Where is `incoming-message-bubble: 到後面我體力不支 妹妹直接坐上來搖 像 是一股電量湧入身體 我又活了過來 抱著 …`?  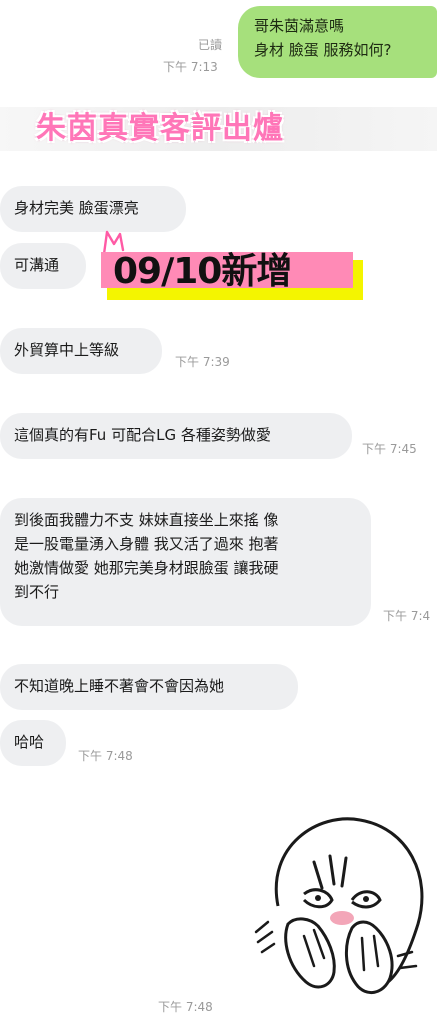 incoming-message-bubble: 到後面我體力不支 妹妹直接坐上來搖 像 是一股電量湧入身體 我又活了過來 抱著 … is located at coordinates (185, 562).